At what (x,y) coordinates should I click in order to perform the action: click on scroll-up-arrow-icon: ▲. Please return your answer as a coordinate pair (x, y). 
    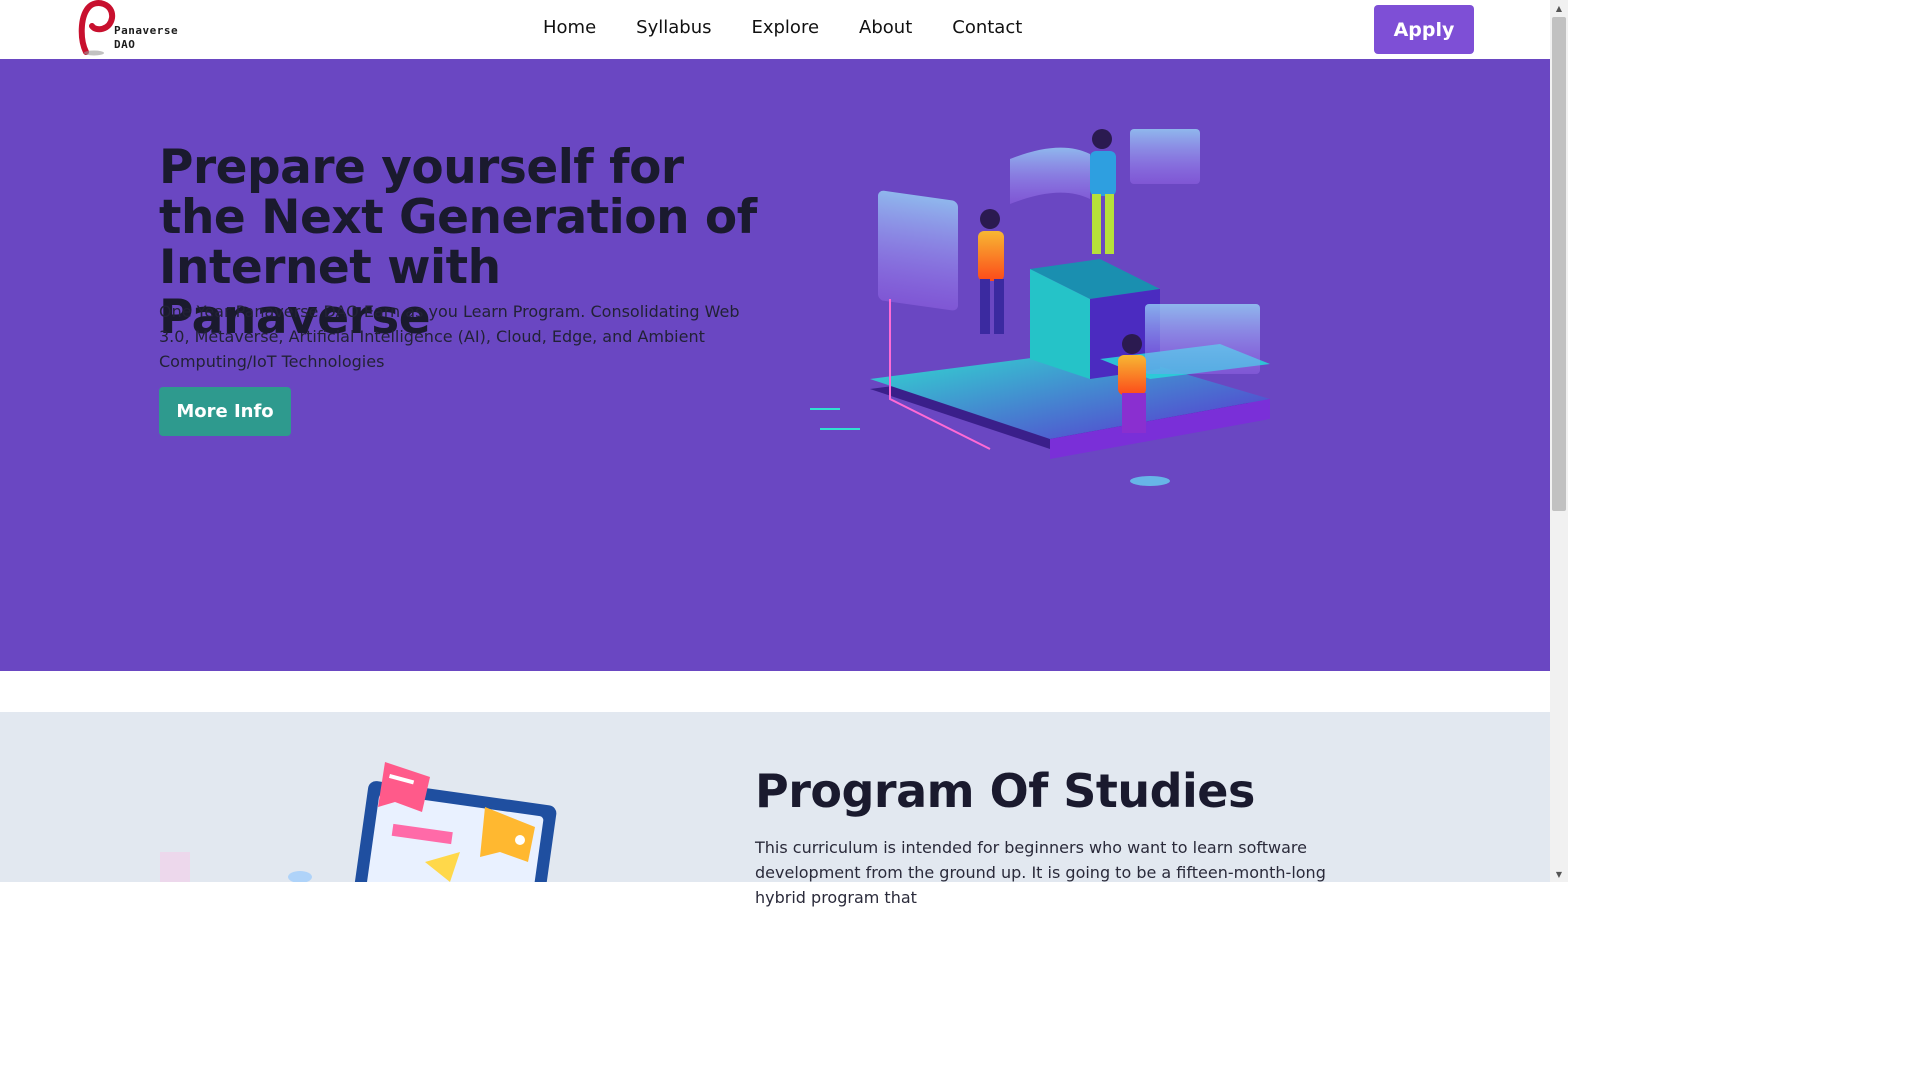
    Looking at the image, I should click on (1559, 8).